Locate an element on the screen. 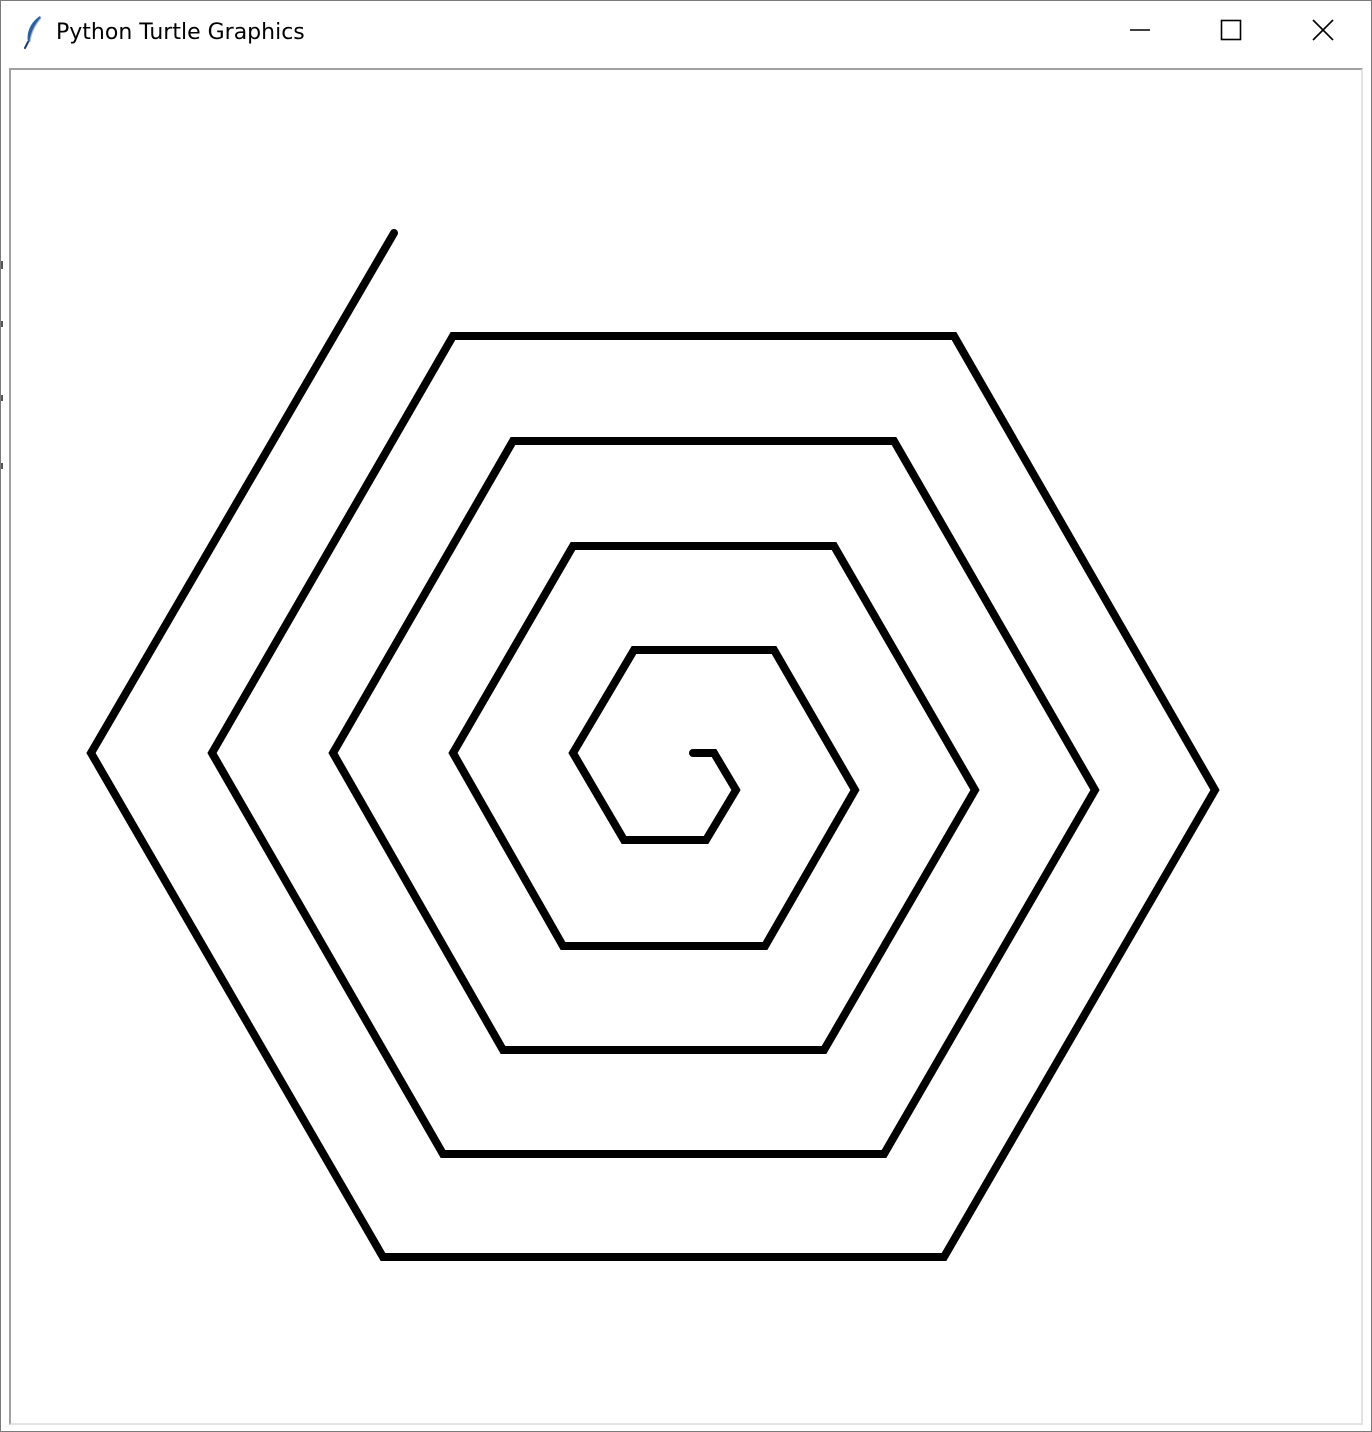 The width and height of the screenshot is (1372, 1432). minimize-icon is located at coordinates (1140, 32).